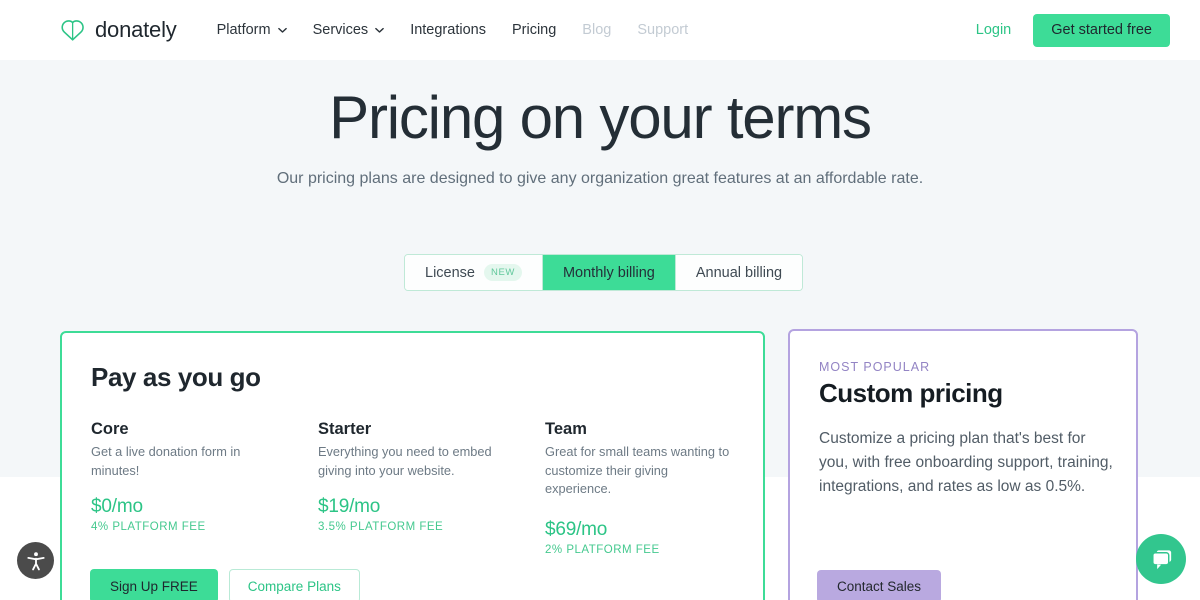  What do you see at coordinates (534, 30) in the screenshot?
I see `nav-item-pricing: Pricing` at bounding box center [534, 30].